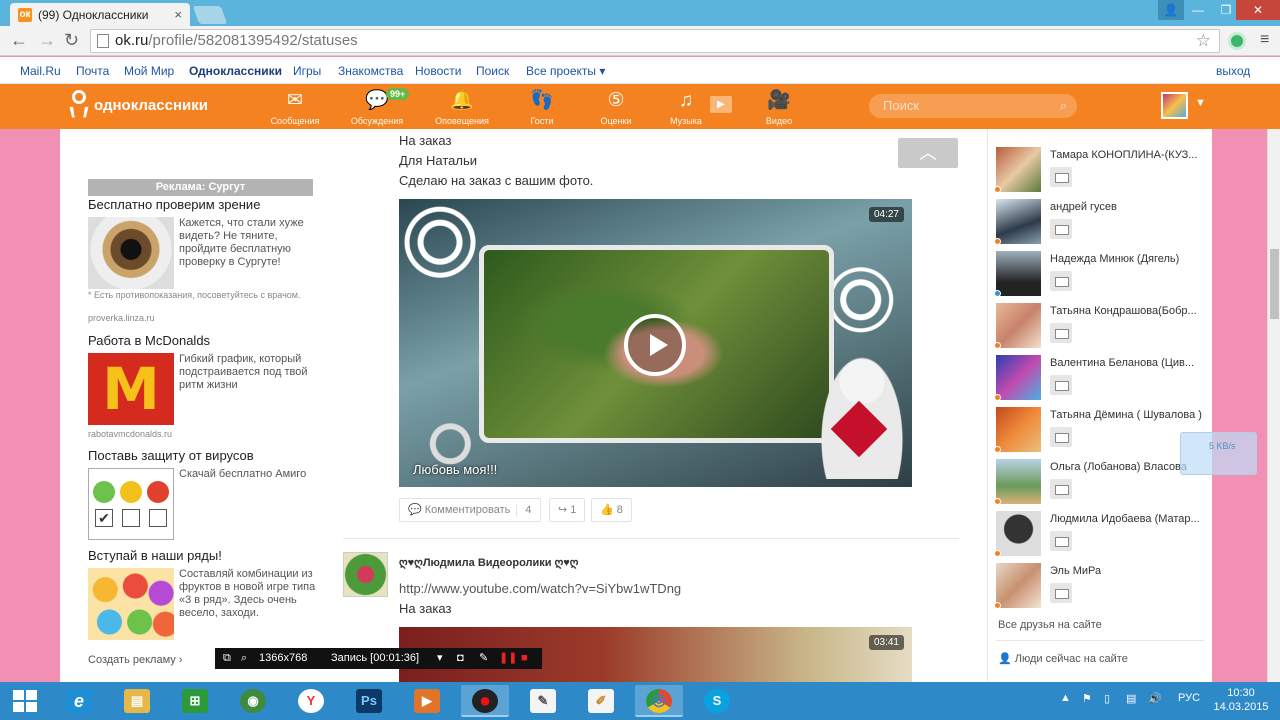 Image resolution: width=1280 pixels, height=720 pixels. I want to click on taskbar-app: ◉, so click(253, 701).